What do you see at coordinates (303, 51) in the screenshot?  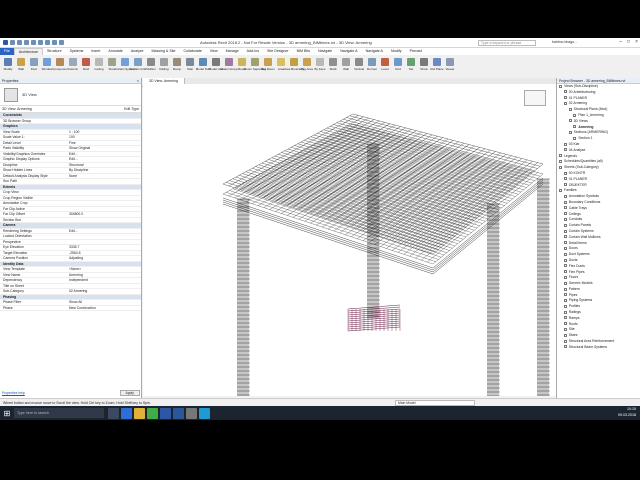 I see `ribbon-tab: BIM Bits` at bounding box center [303, 51].